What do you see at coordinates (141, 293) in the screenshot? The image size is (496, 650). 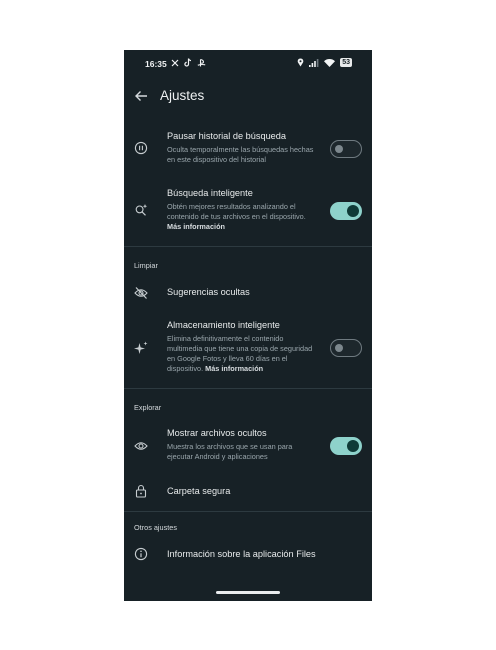 I see `visibility-off-icon` at bounding box center [141, 293].